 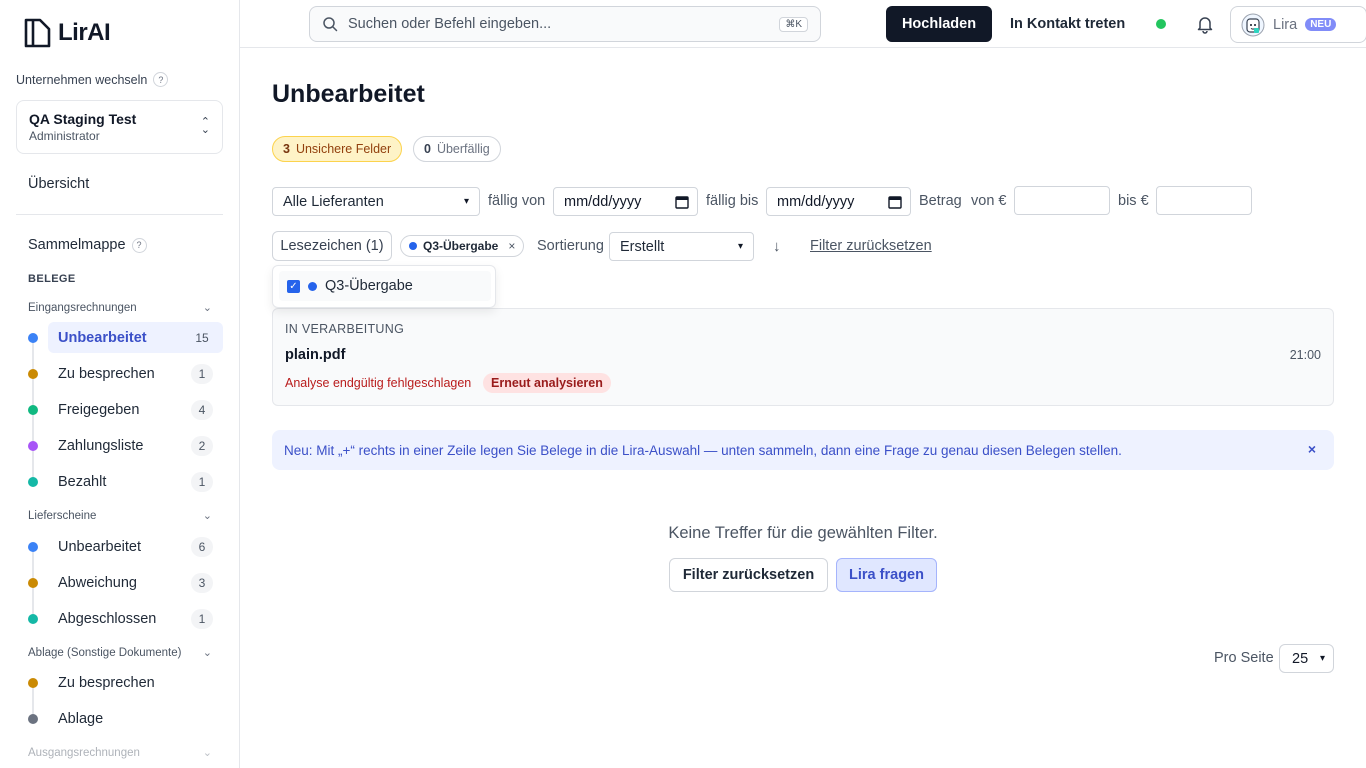 I want to click on group-title: Lieferscheine, so click(x=62, y=515).